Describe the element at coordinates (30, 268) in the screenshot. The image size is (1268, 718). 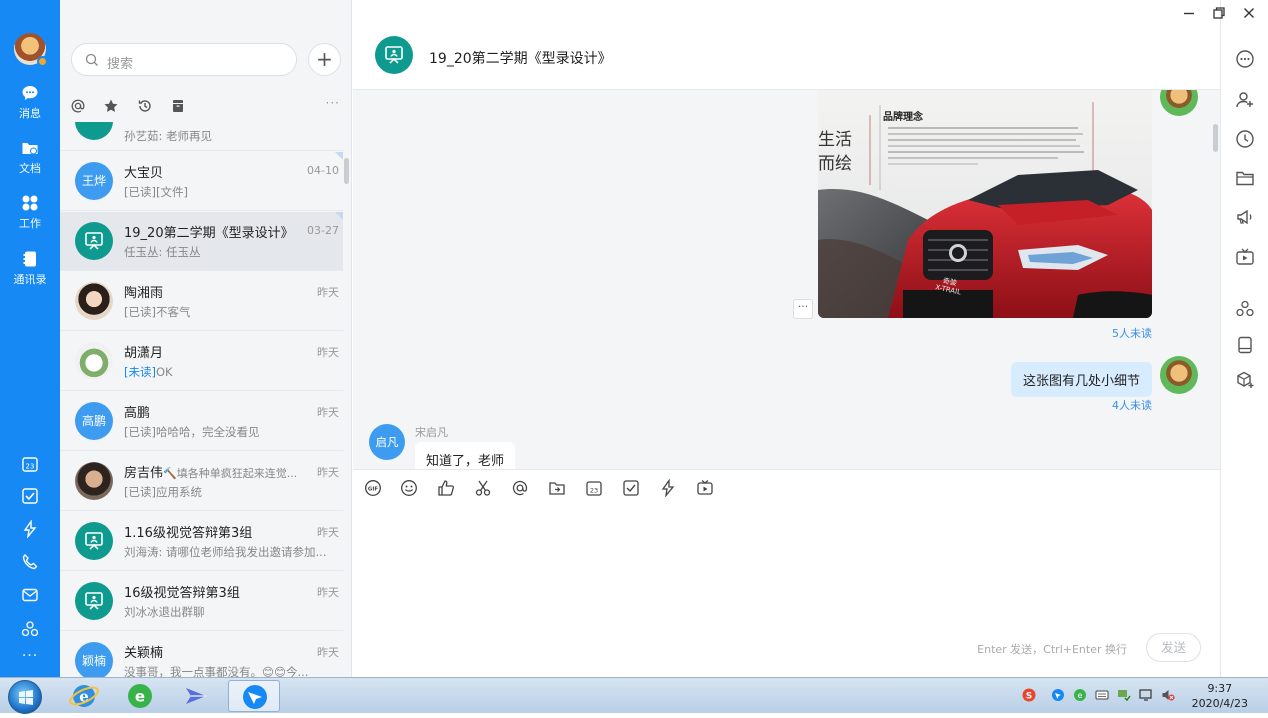
I see `nav-contacts: 通讯录` at that location.